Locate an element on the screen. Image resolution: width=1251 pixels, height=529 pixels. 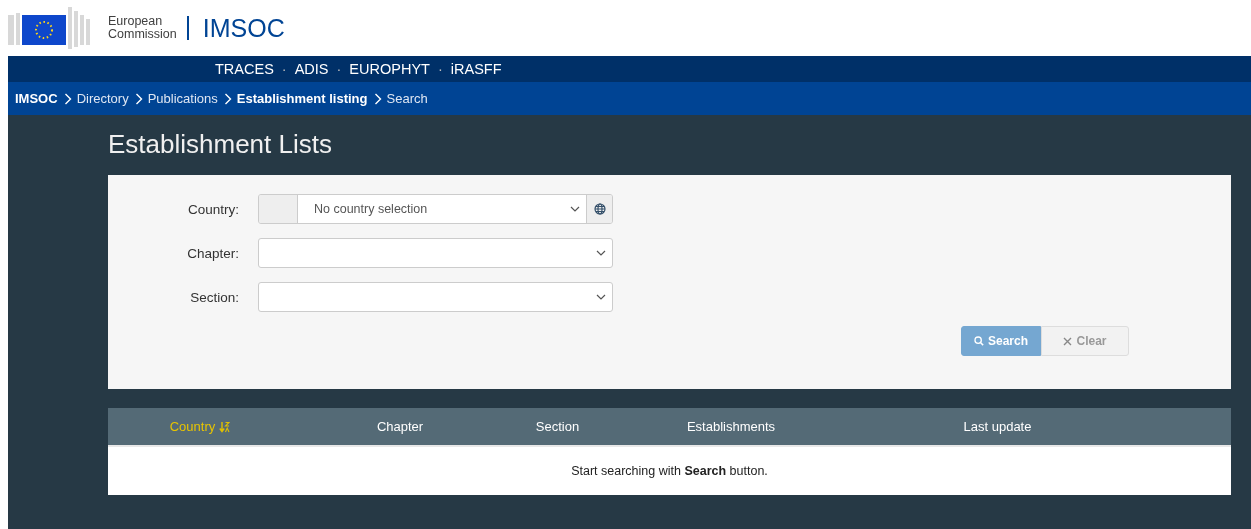
organisation-name: European Commission is located at coordinates (142, 28).